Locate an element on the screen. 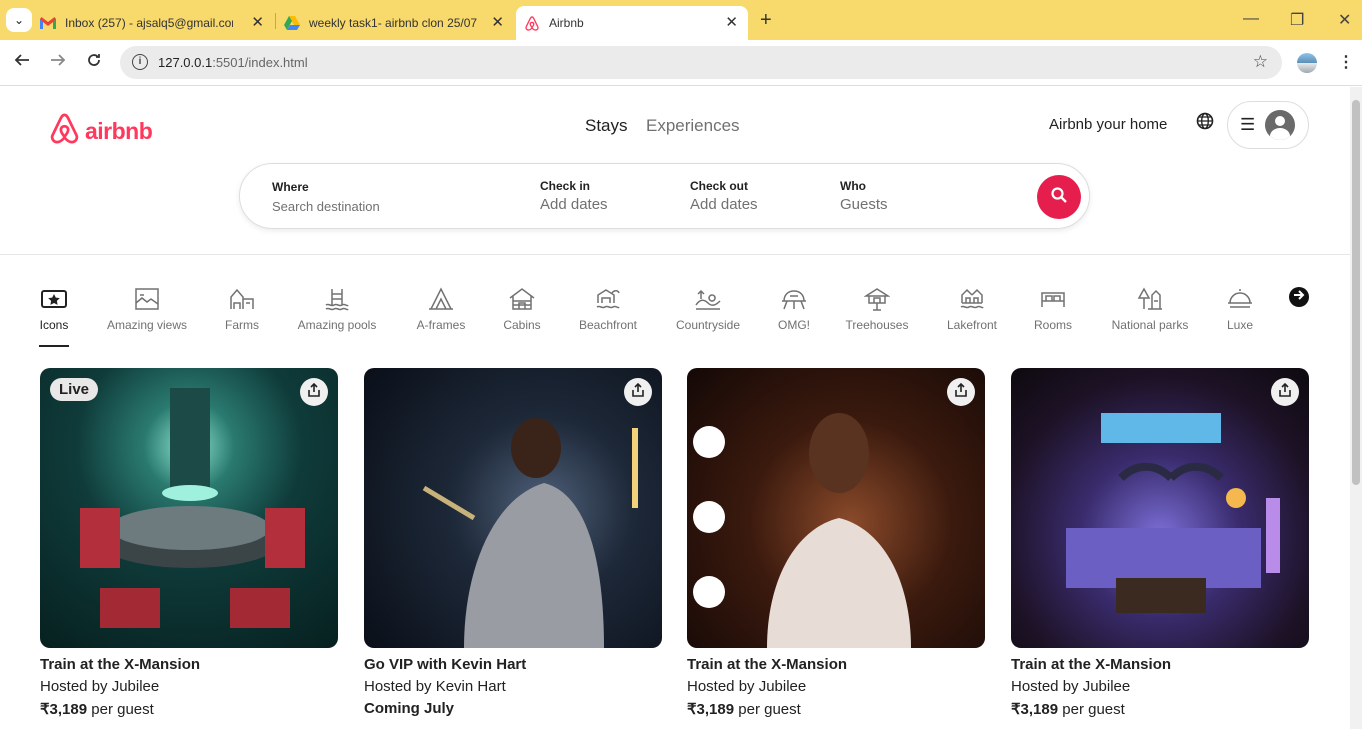 This screenshot has width=1362, height=729. search-icon is located at coordinates (1059, 197).